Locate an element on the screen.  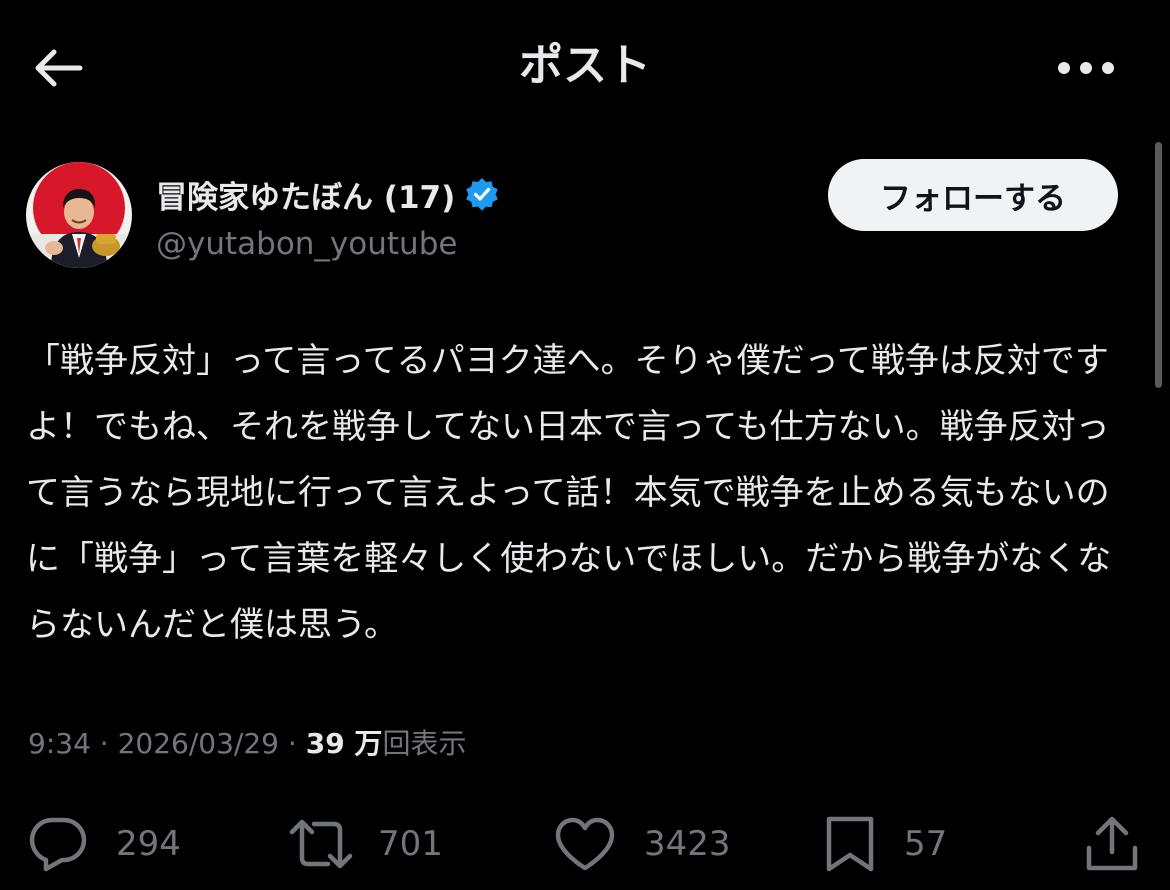
repost-icon is located at coordinates (321, 844).